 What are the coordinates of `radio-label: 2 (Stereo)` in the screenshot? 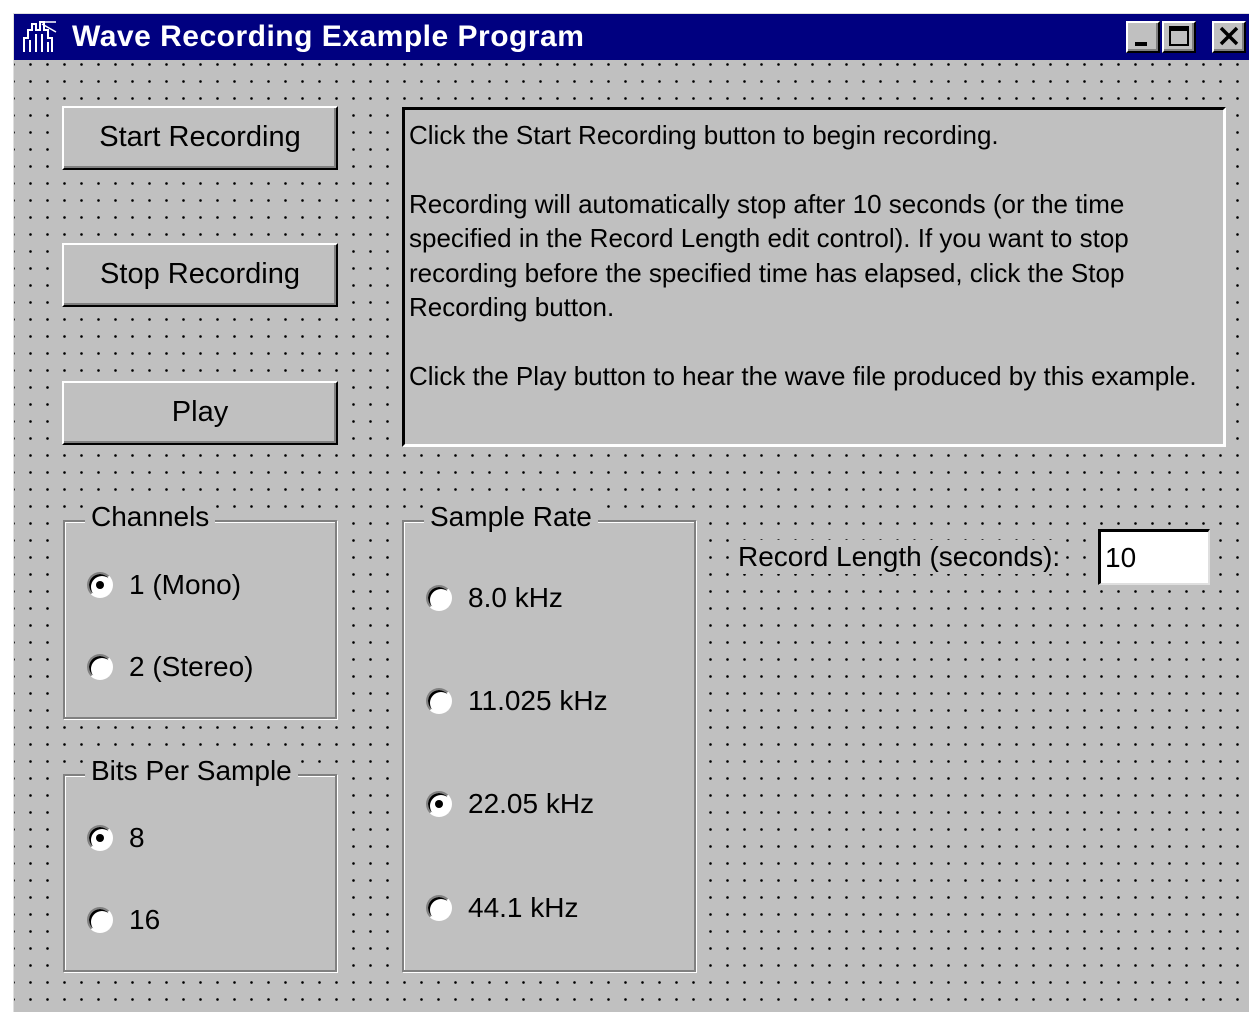 It's located at (191, 666).